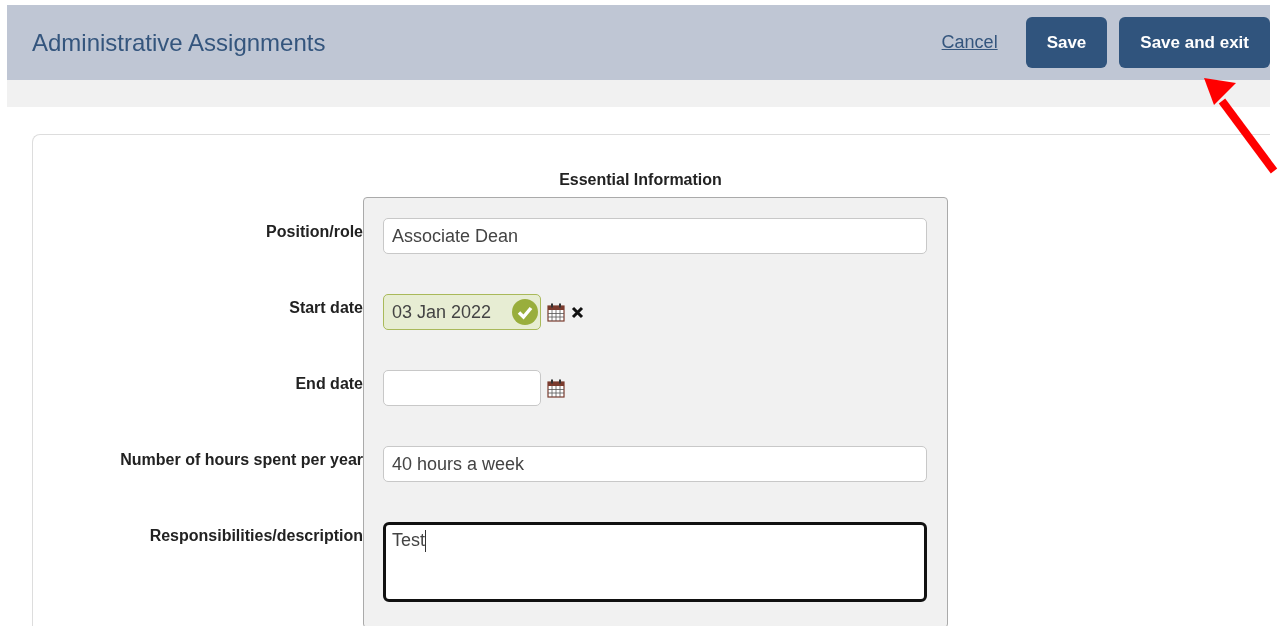 The height and width of the screenshot is (626, 1278). What do you see at coordinates (462, 312) in the screenshot?
I see `date-field: 03 Jan 2022` at bounding box center [462, 312].